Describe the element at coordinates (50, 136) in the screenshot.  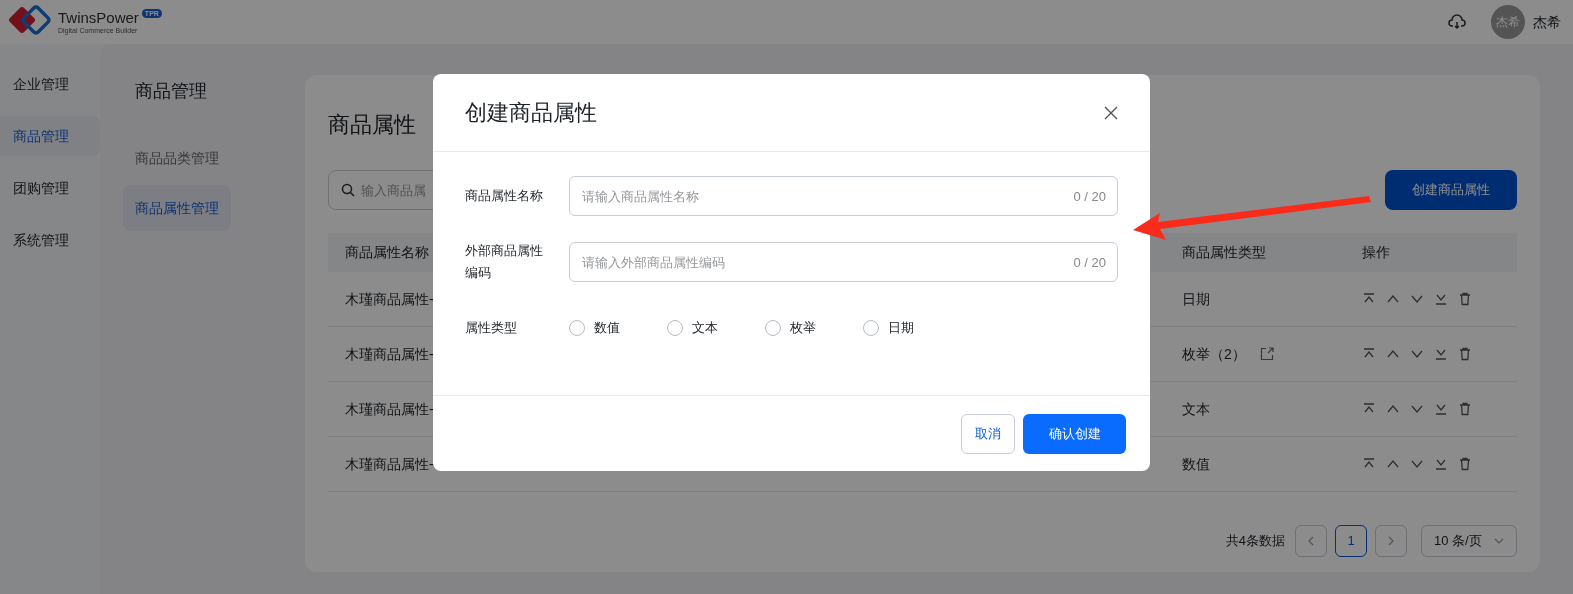
I see `sidebar-item: 商品管理` at that location.